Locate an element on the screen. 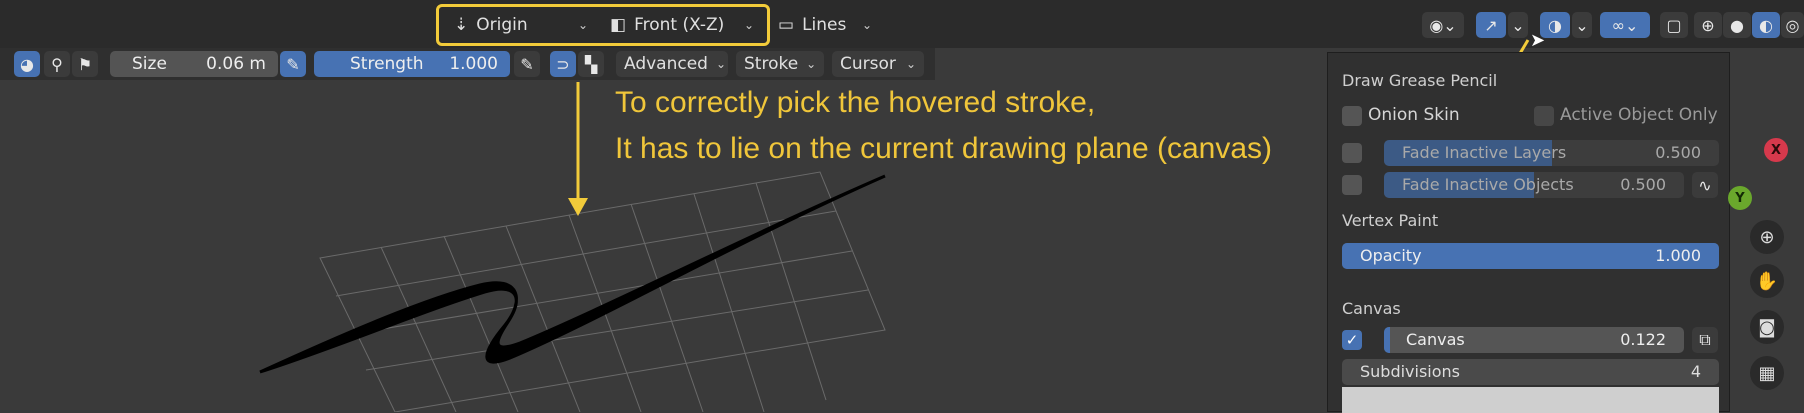  material-icon: ◐ is located at coordinates (1766, 25).